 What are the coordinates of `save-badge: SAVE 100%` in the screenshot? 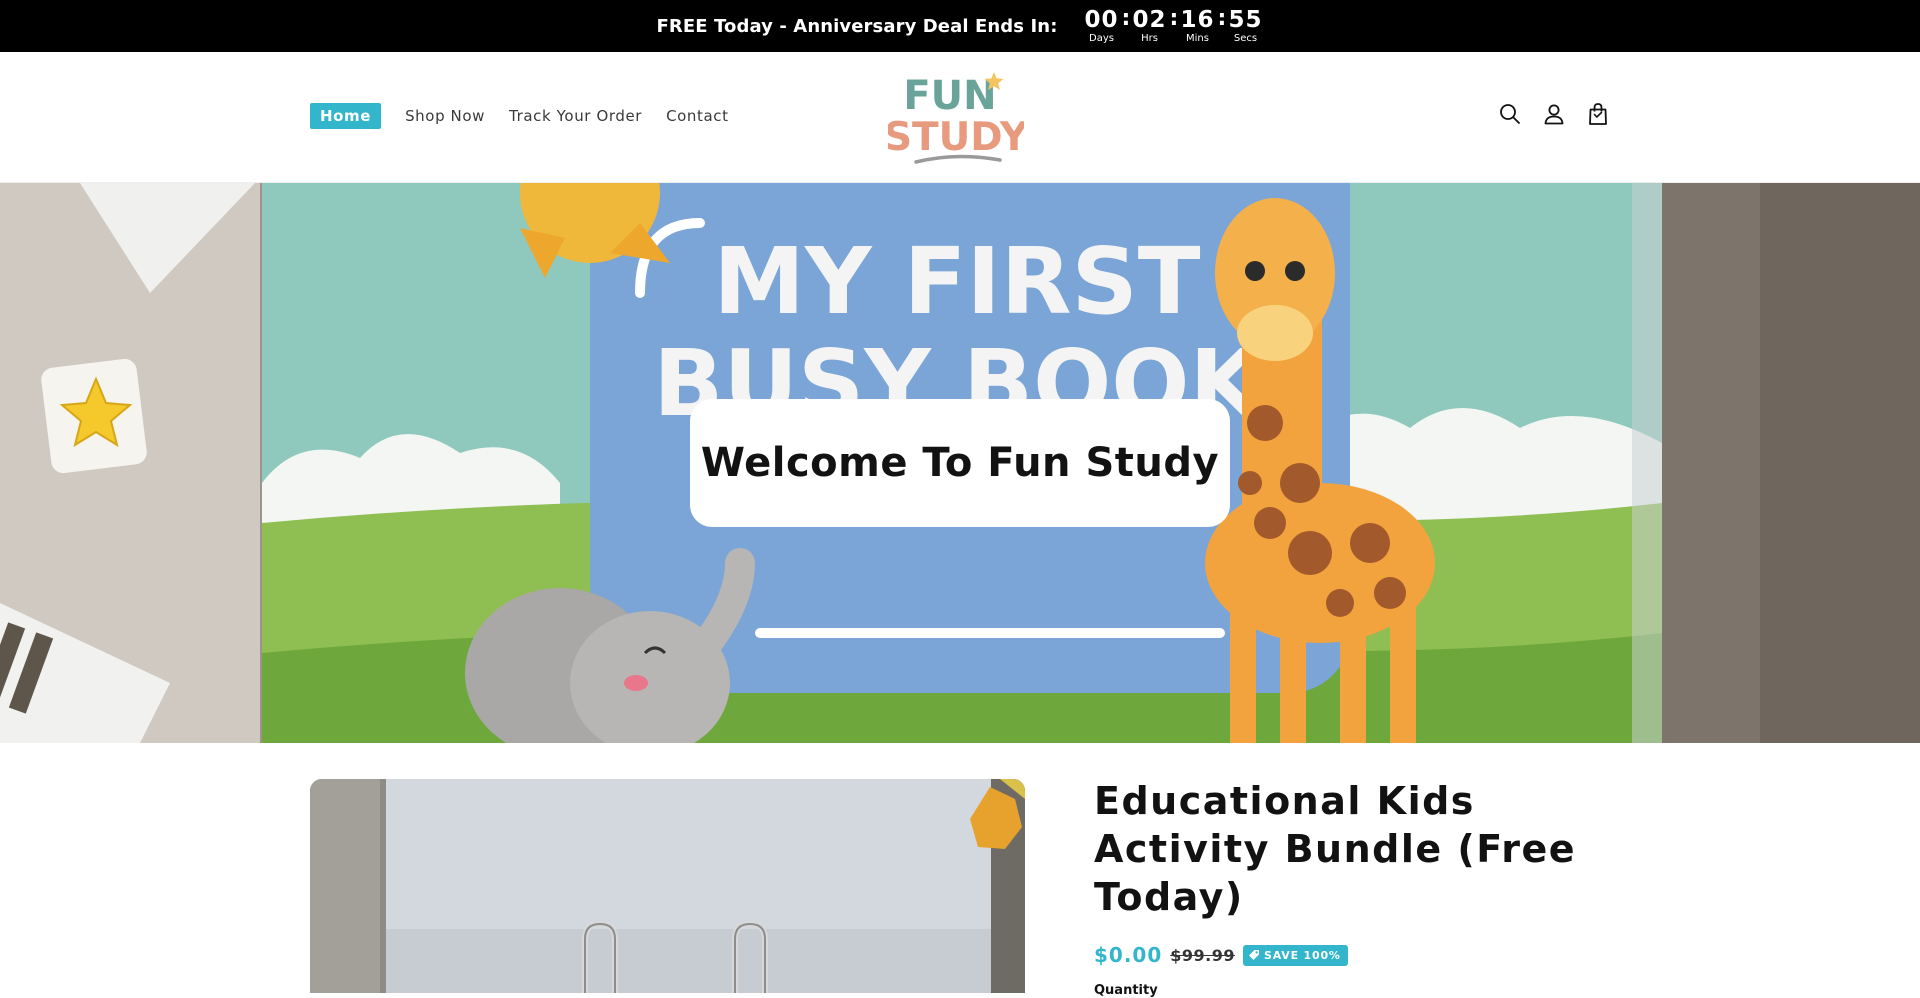 It's located at (1295, 955).